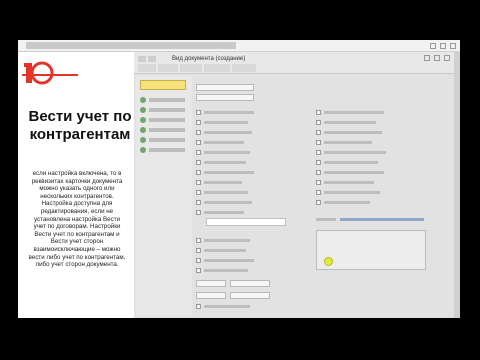 This screenshot has height=360, width=480. Describe the element at coordinates (427, 58) in the screenshot. I see `form-minimize-button` at that location.